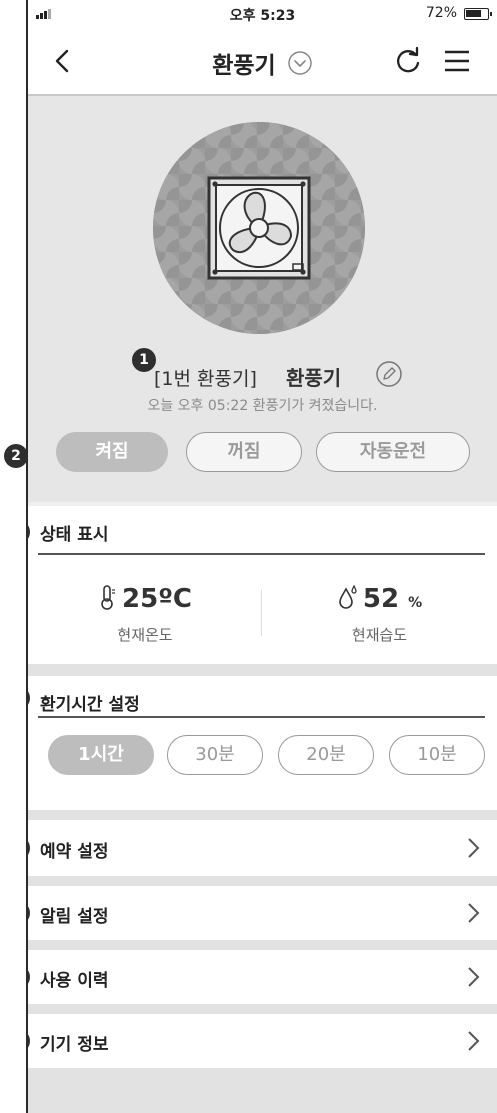 This screenshot has width=497, height=1113. I want to click on power-off-button: 꺼짐, so click(244, 452).